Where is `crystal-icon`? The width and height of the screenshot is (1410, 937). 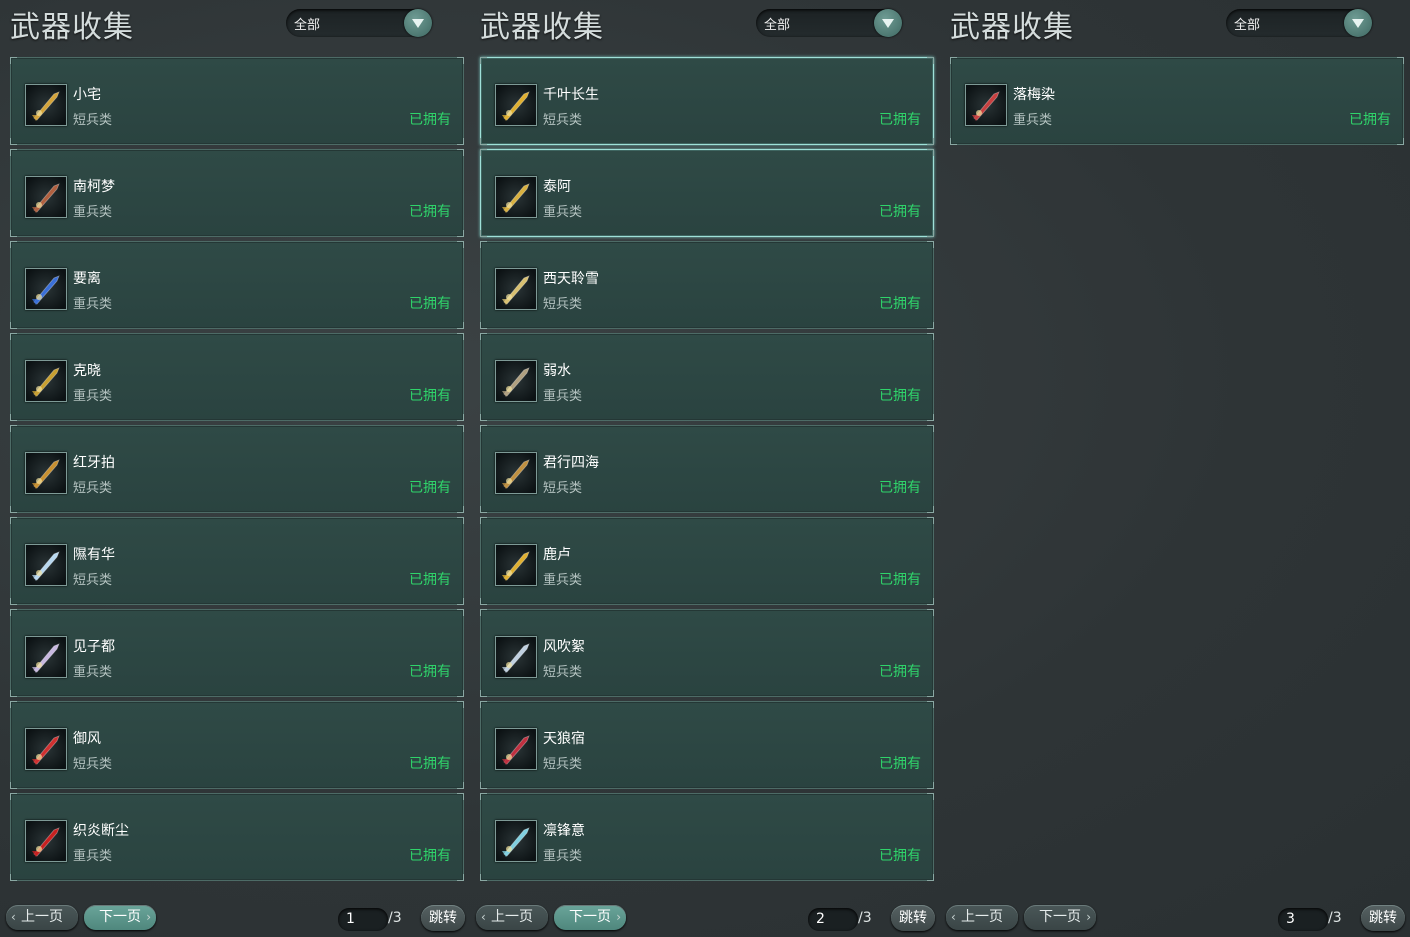 crystal-icon is located at coordinates (46, 565).